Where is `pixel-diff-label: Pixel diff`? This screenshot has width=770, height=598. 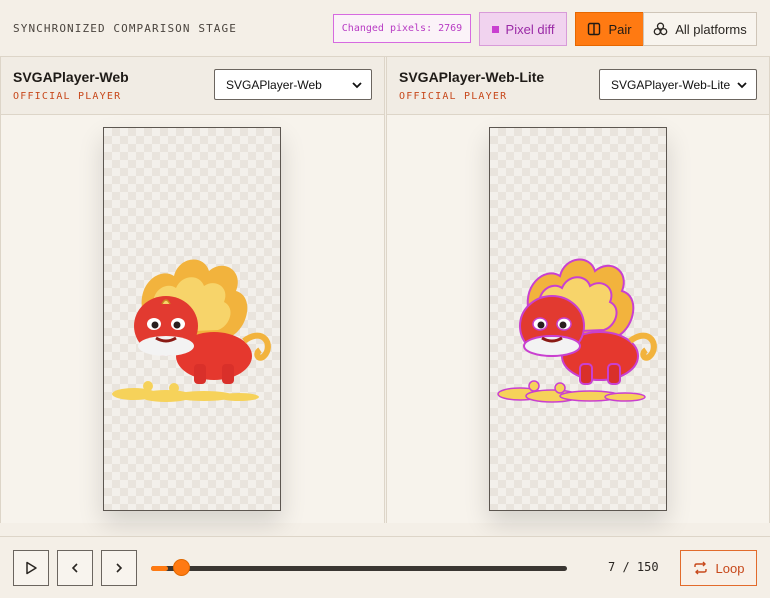 pixel-diff-label: Pixel diff is located at coordinates (530, 29).